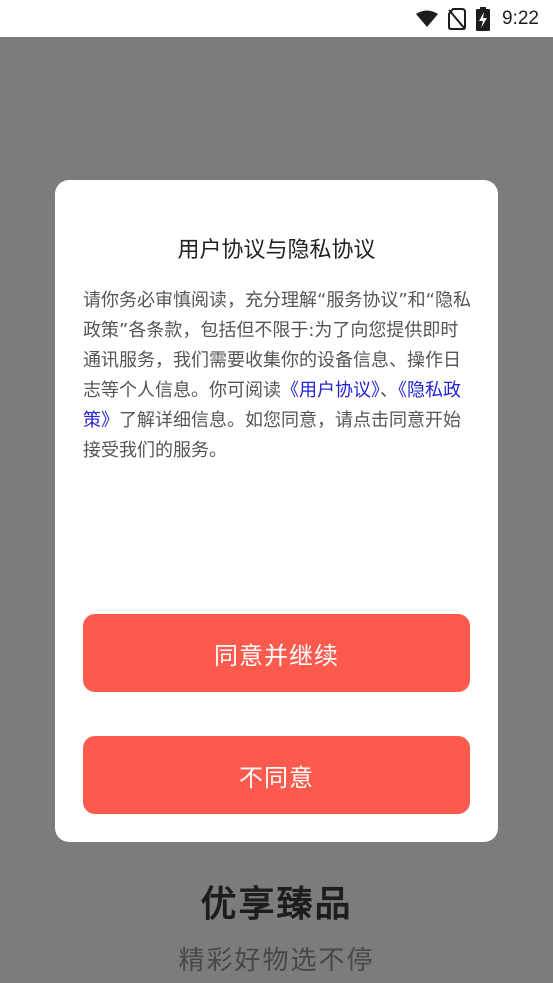  I want to click on no-sim-icon, so click(457, 18).